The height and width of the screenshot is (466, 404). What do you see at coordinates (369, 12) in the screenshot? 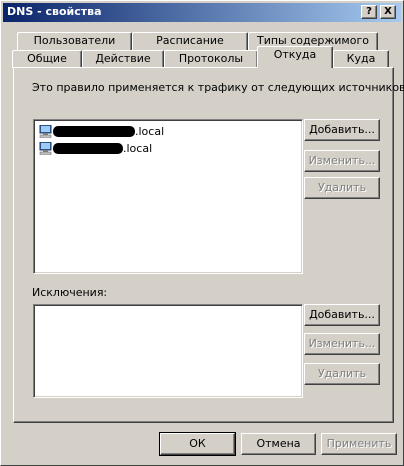
I see `help-button: ?` at bounding box center [369, 12].